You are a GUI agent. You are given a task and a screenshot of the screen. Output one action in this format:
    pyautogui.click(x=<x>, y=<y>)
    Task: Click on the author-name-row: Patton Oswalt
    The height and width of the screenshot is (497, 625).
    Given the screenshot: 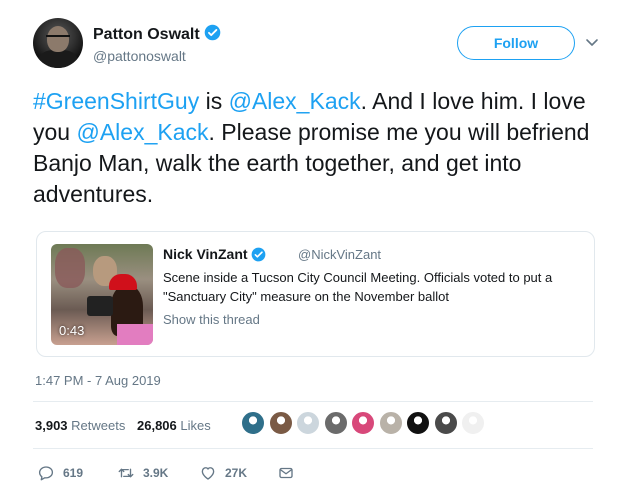 What is the action you would take?
    pyautogui.click(x=157, y=34)
    